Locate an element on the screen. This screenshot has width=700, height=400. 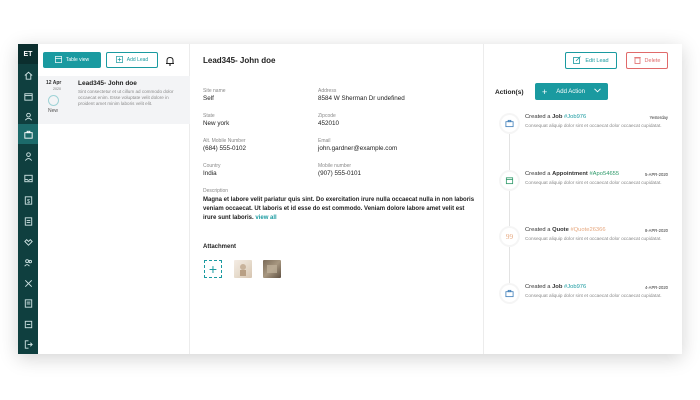
plus-icon: + is located at coordinates (545, 91).